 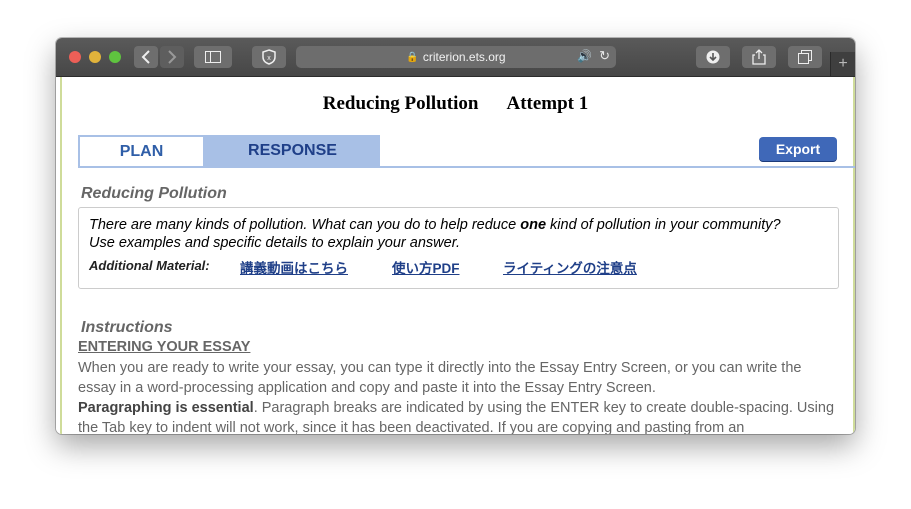 I want to click on audio-icon: 🔊, so click(x=584, y=56).